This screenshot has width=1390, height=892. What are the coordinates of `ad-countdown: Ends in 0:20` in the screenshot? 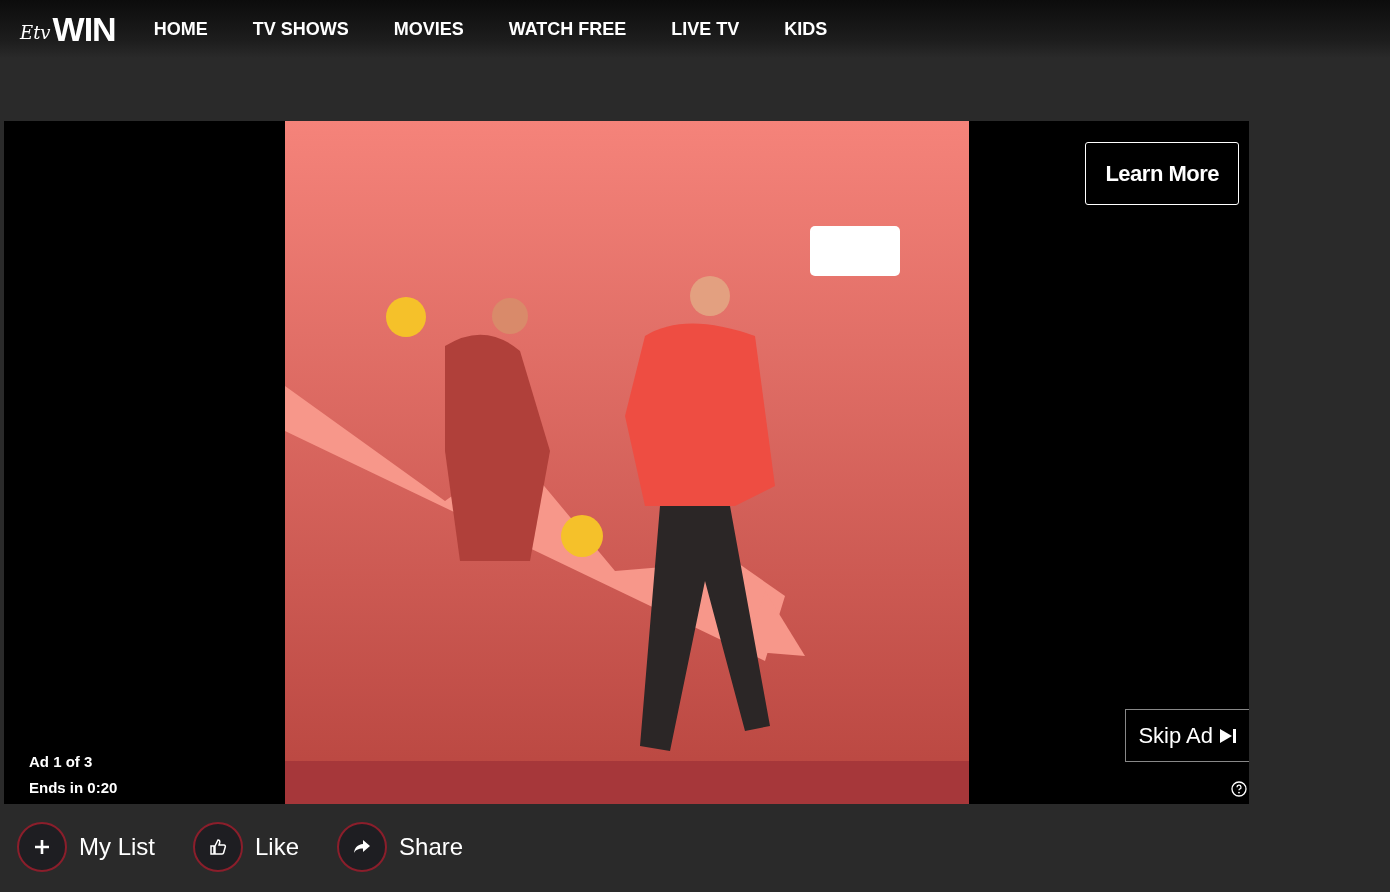 It's located at (73, 788).